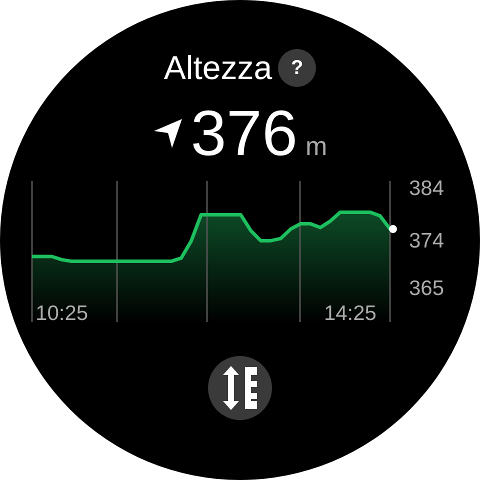 The height and width of the screenshot is (480, 480). I want to click on altitude-value: 376, so click(244, 133).